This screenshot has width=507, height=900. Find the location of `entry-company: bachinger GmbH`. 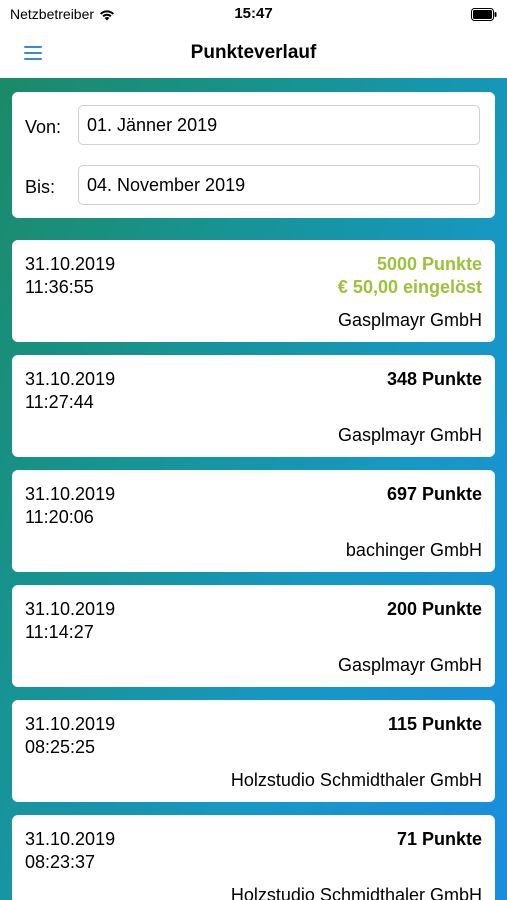

entry-company: bachinger GmbH is located at coordinates (413, 550).